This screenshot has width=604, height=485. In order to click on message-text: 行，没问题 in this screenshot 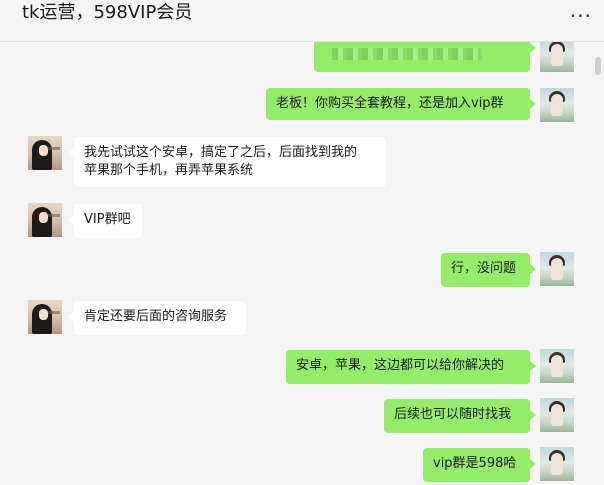, I will do `click(484, 268)`.